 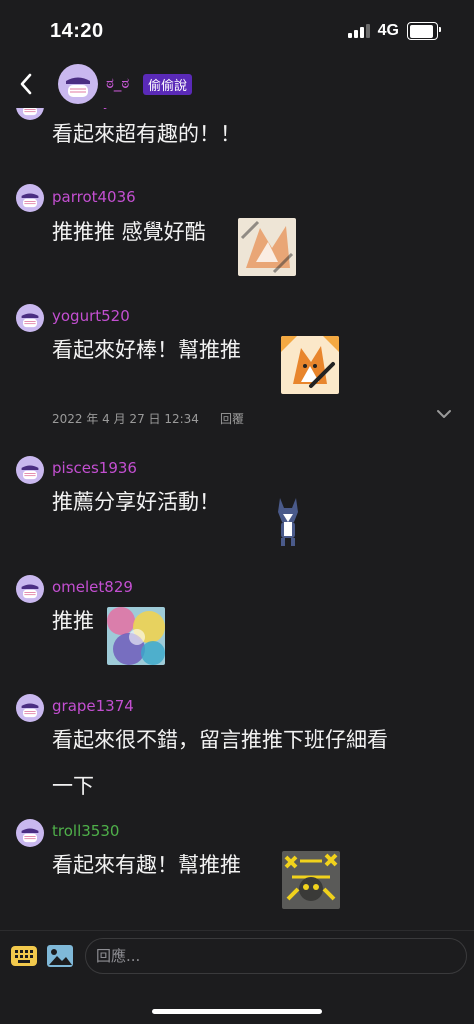 I want to click on husky-sticker, so click(x=288, y=521).